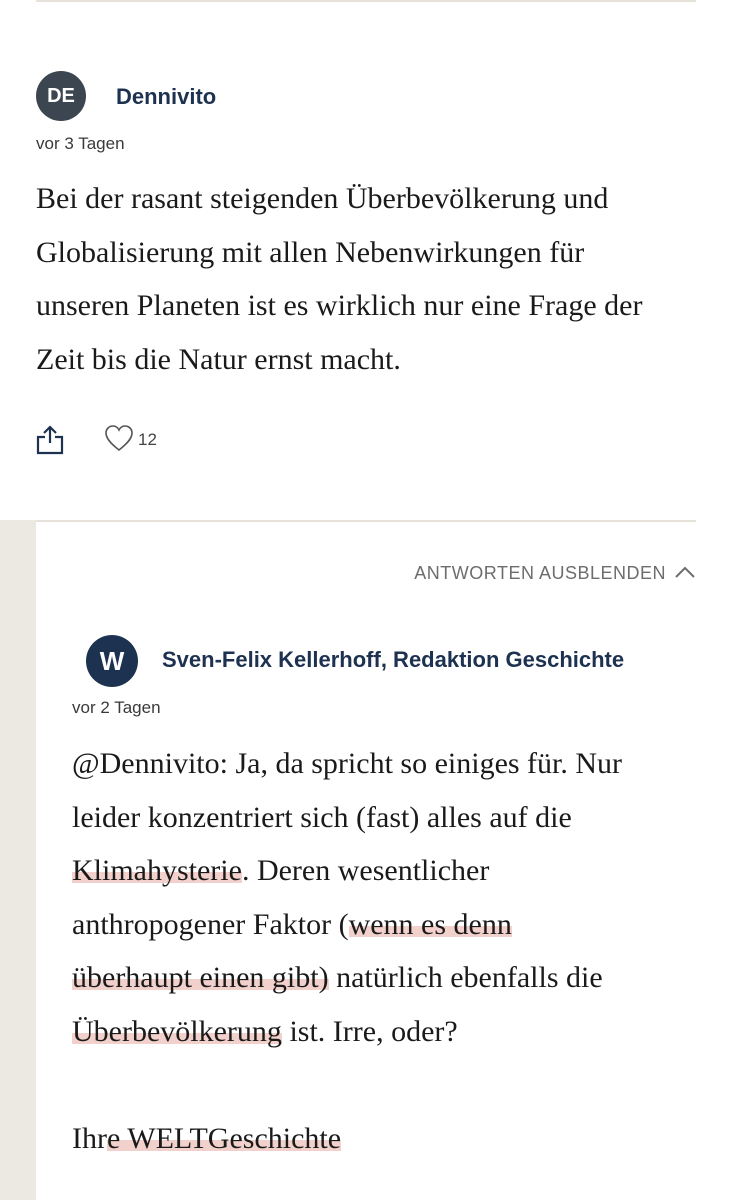 Image resolution: width=732 pixels, height=1200 pixels. I want to click on like-button: 12, so click(130, 440).